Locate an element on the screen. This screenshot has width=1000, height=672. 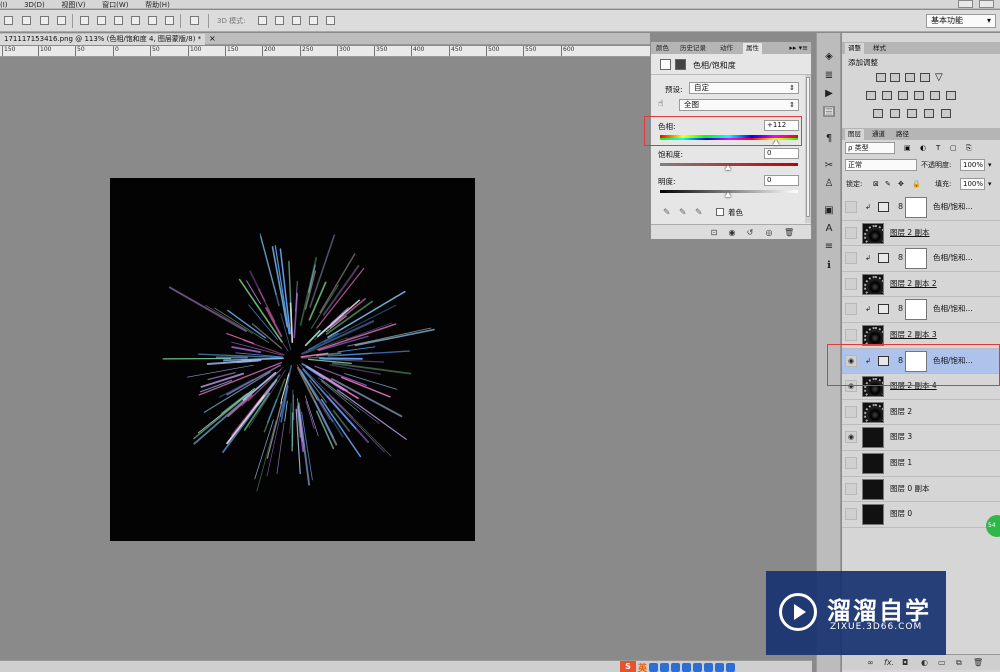
maximize-button is located at coordinates (986, 4).